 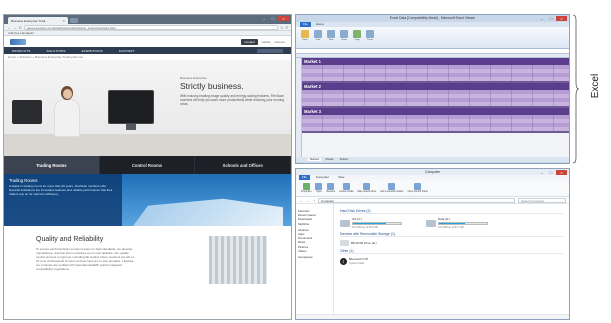 What do you see at coordinates (364, 243) in the screenshot?
I see `dvd-drive-name: BD-ROM Drive (E:)` at bounding box center [364, 243].